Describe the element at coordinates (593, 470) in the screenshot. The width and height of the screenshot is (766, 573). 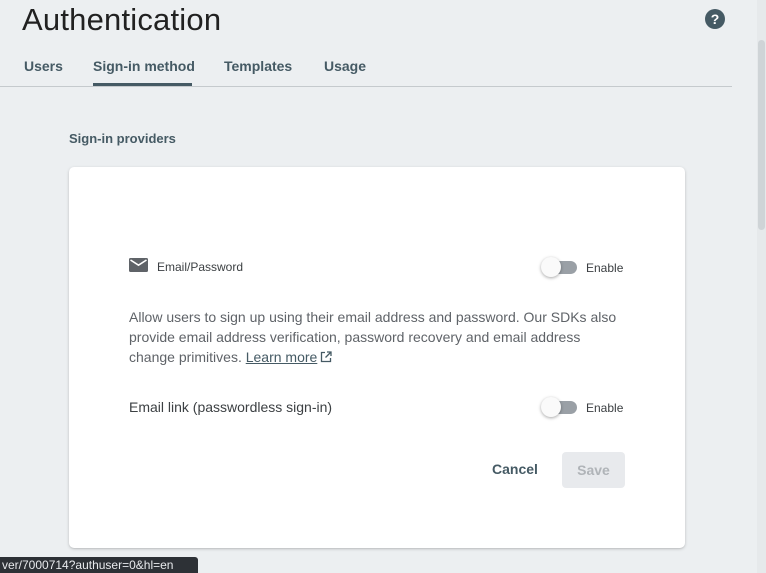
I see `save-button: Save` at that location.